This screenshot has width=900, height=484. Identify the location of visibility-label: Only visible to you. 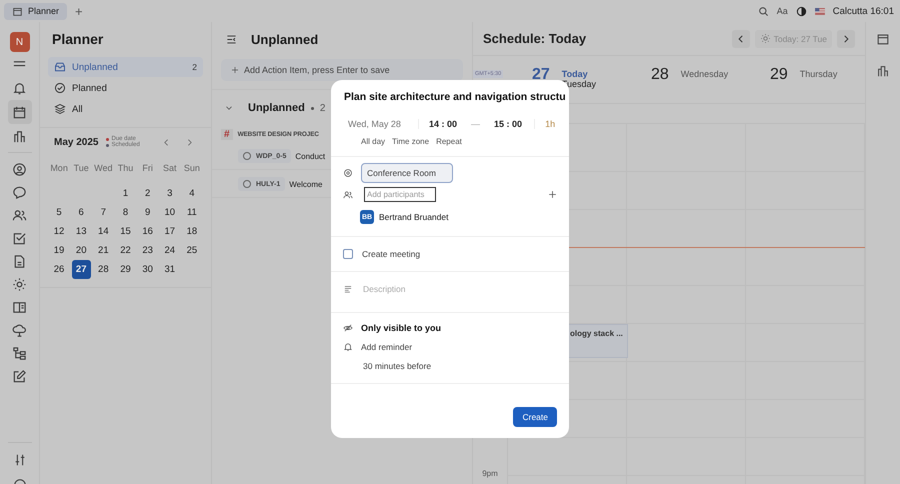
(401, 328).